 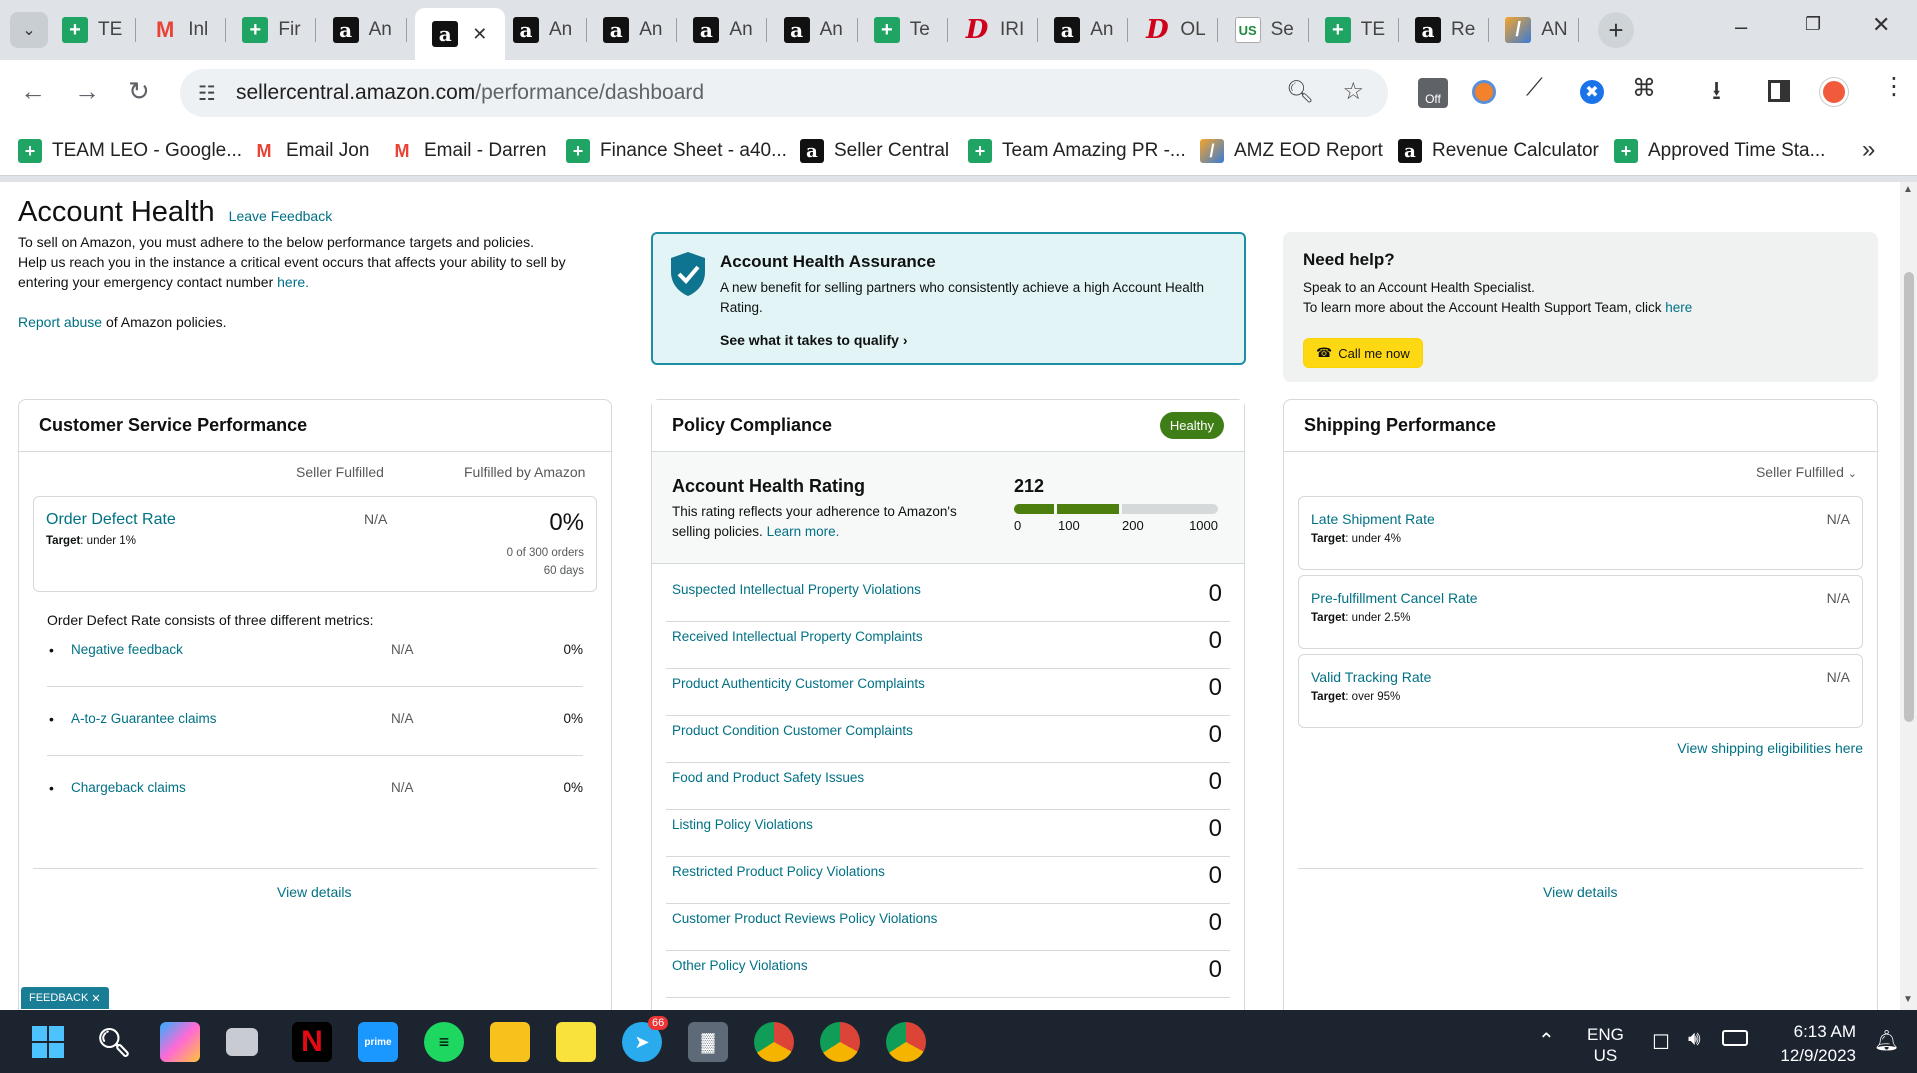 What do you see at coordinates (29, 30) in the screenshot?
I see `tab-search-button: ⌄` at bounding box center [29, 30].